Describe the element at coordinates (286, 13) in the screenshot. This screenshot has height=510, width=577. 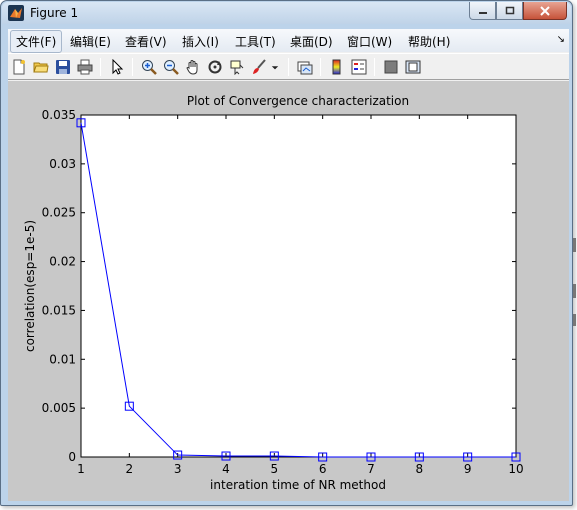
I see `title-bar: Figure 1` at that location.